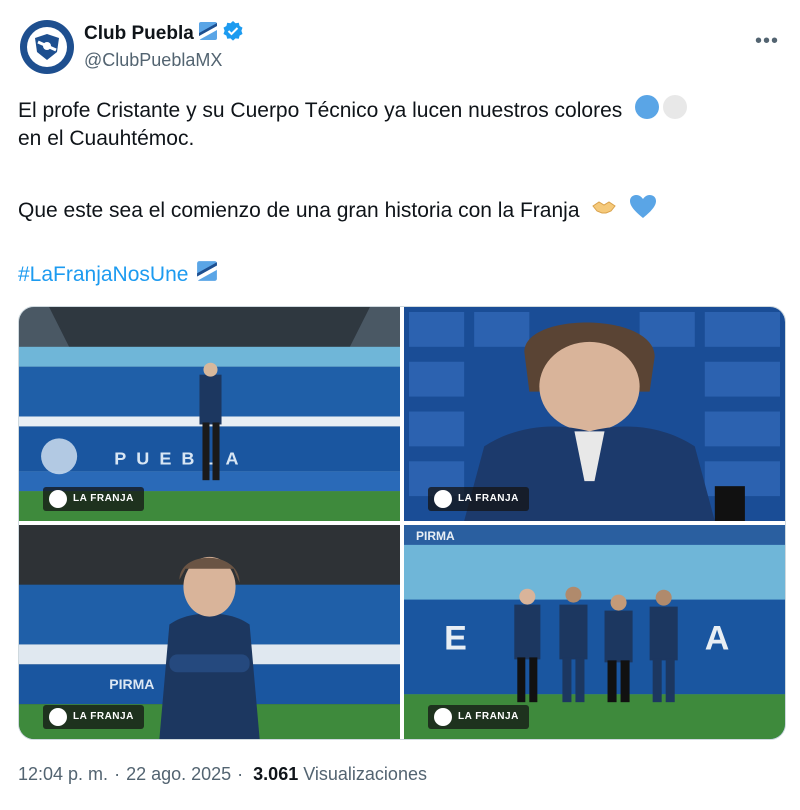  I want to click on account-handle: @ClubPueblaMX, so click(153, 60).